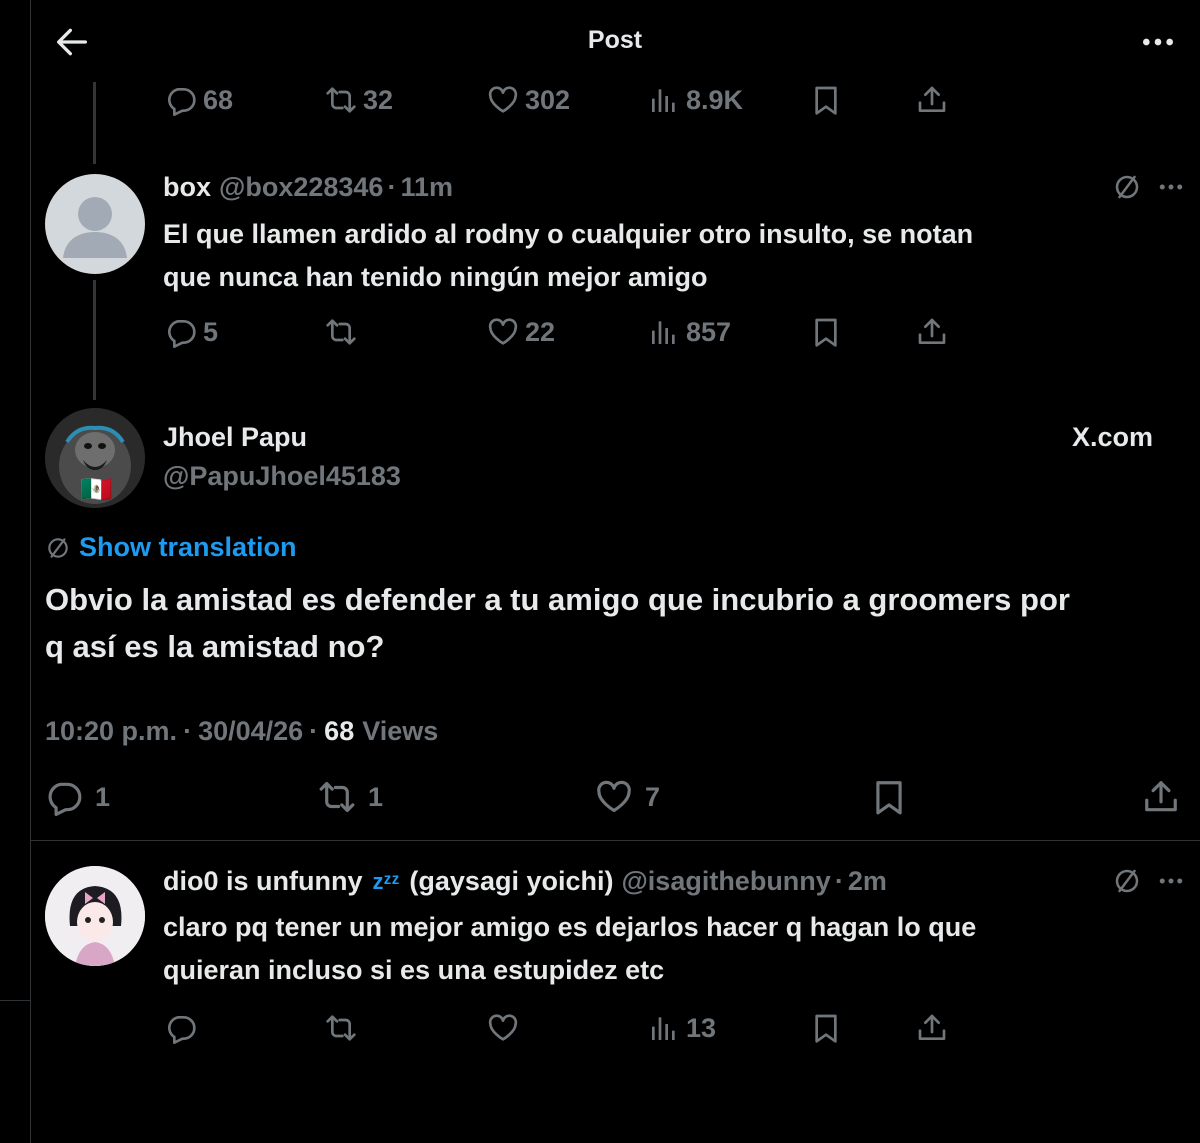 Image resolution: width=1200 pixels, height=1143 pixels. What do you see at coordinates (615, 840) in the screenshot?
I see `divider` at bounding box center [615, 840].